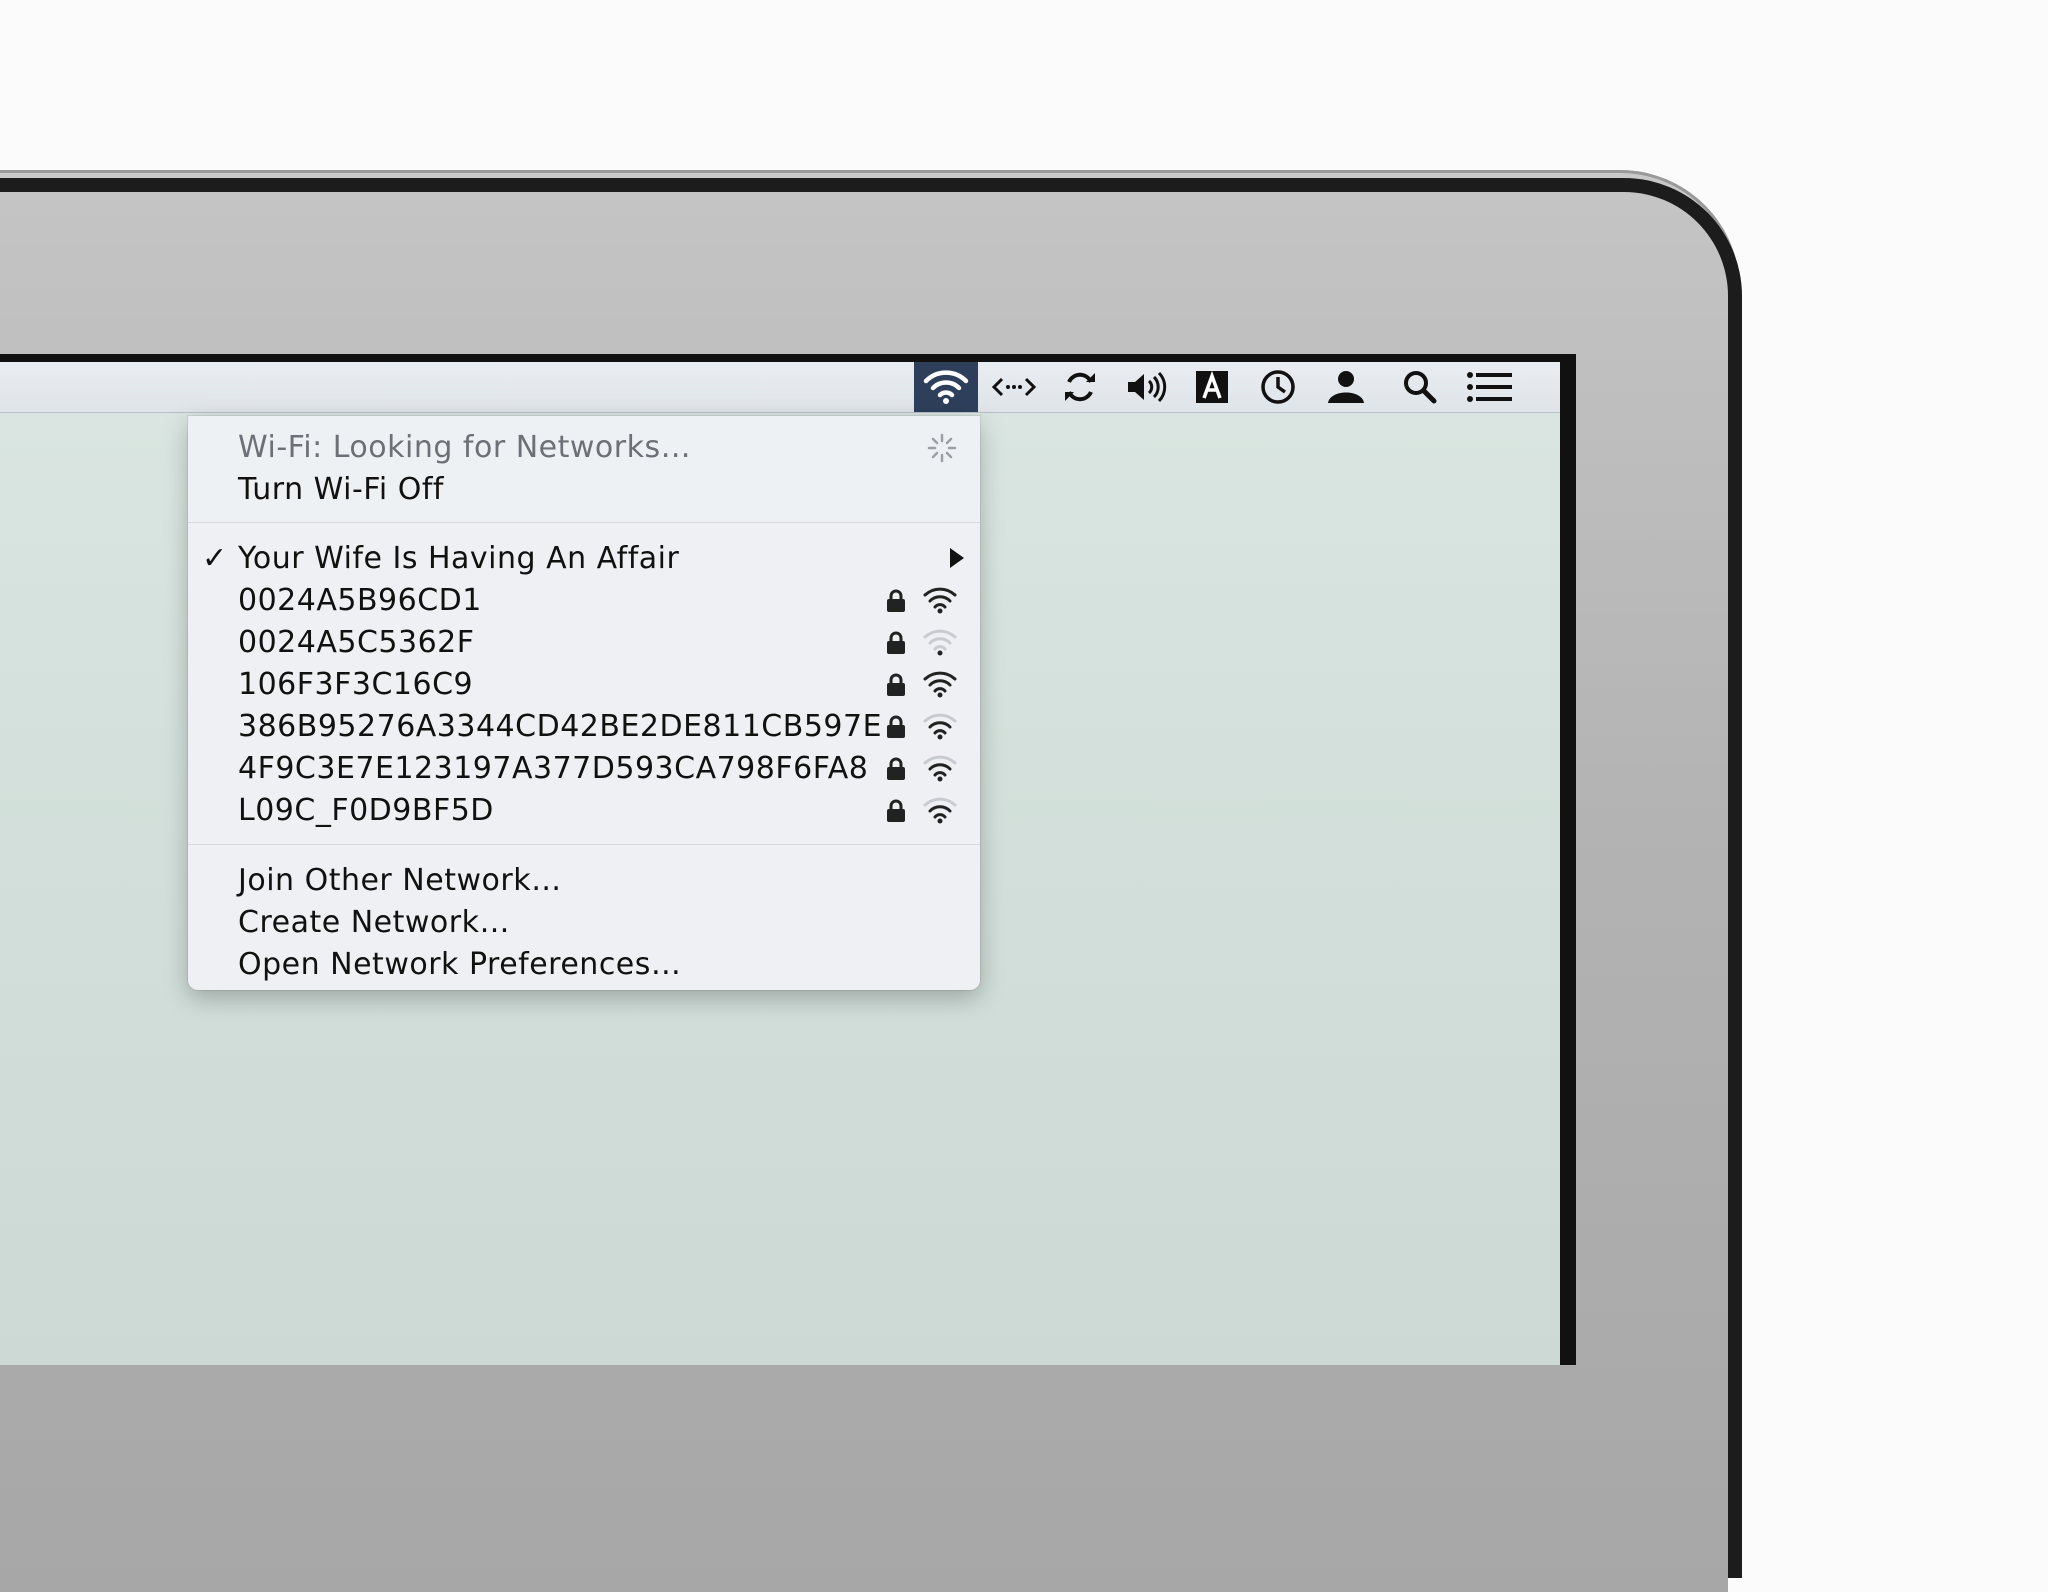  What do you see at coordinates (1014, 387) in the screenshot?
I see `network-arrows-icon` at bounding box center [1014, 387].